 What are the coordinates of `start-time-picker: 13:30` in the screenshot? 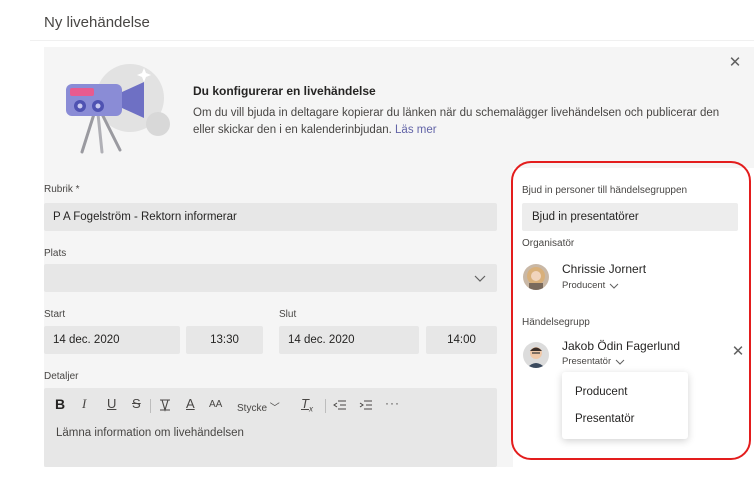 It's located at (224, 340).